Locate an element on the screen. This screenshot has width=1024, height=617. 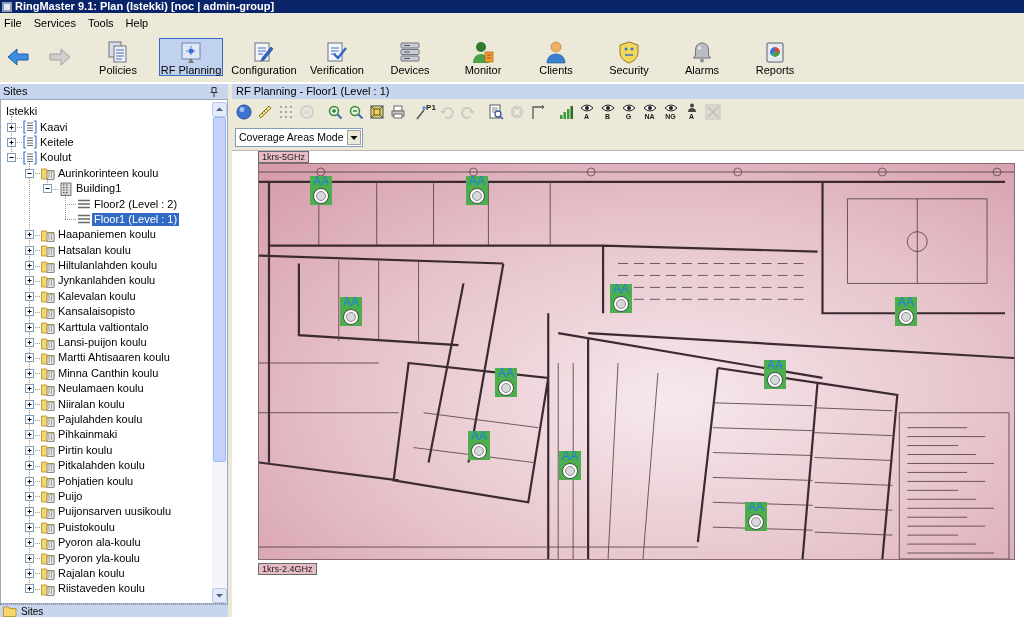
tree-item: Pyoron ala-koulu is located at coordinates (99, 543).